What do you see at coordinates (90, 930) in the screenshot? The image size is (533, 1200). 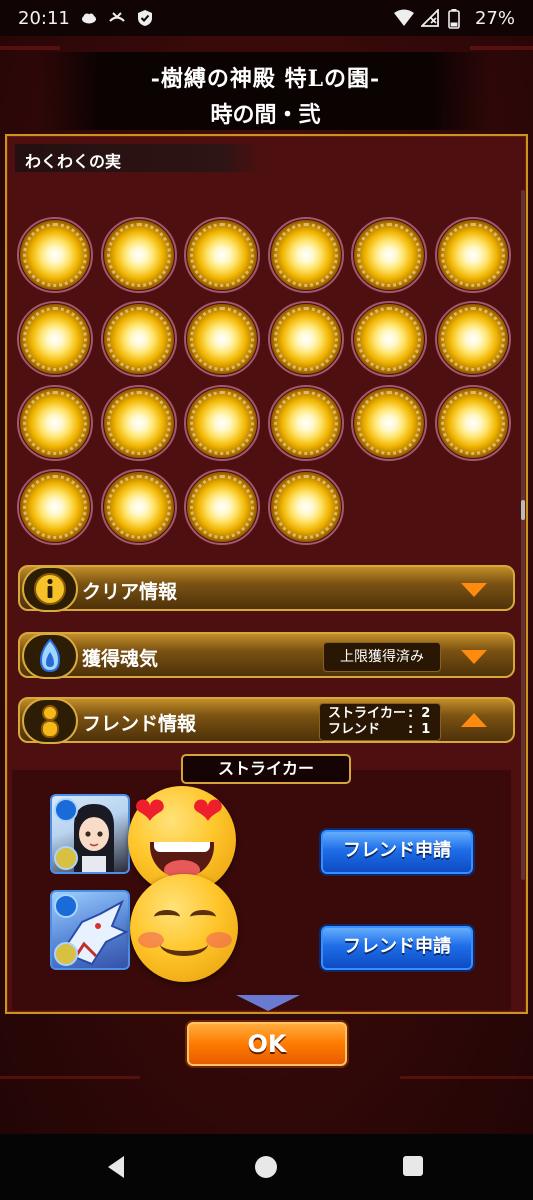 I see `dragon-character-avatar` at bounding box center [90, 930].